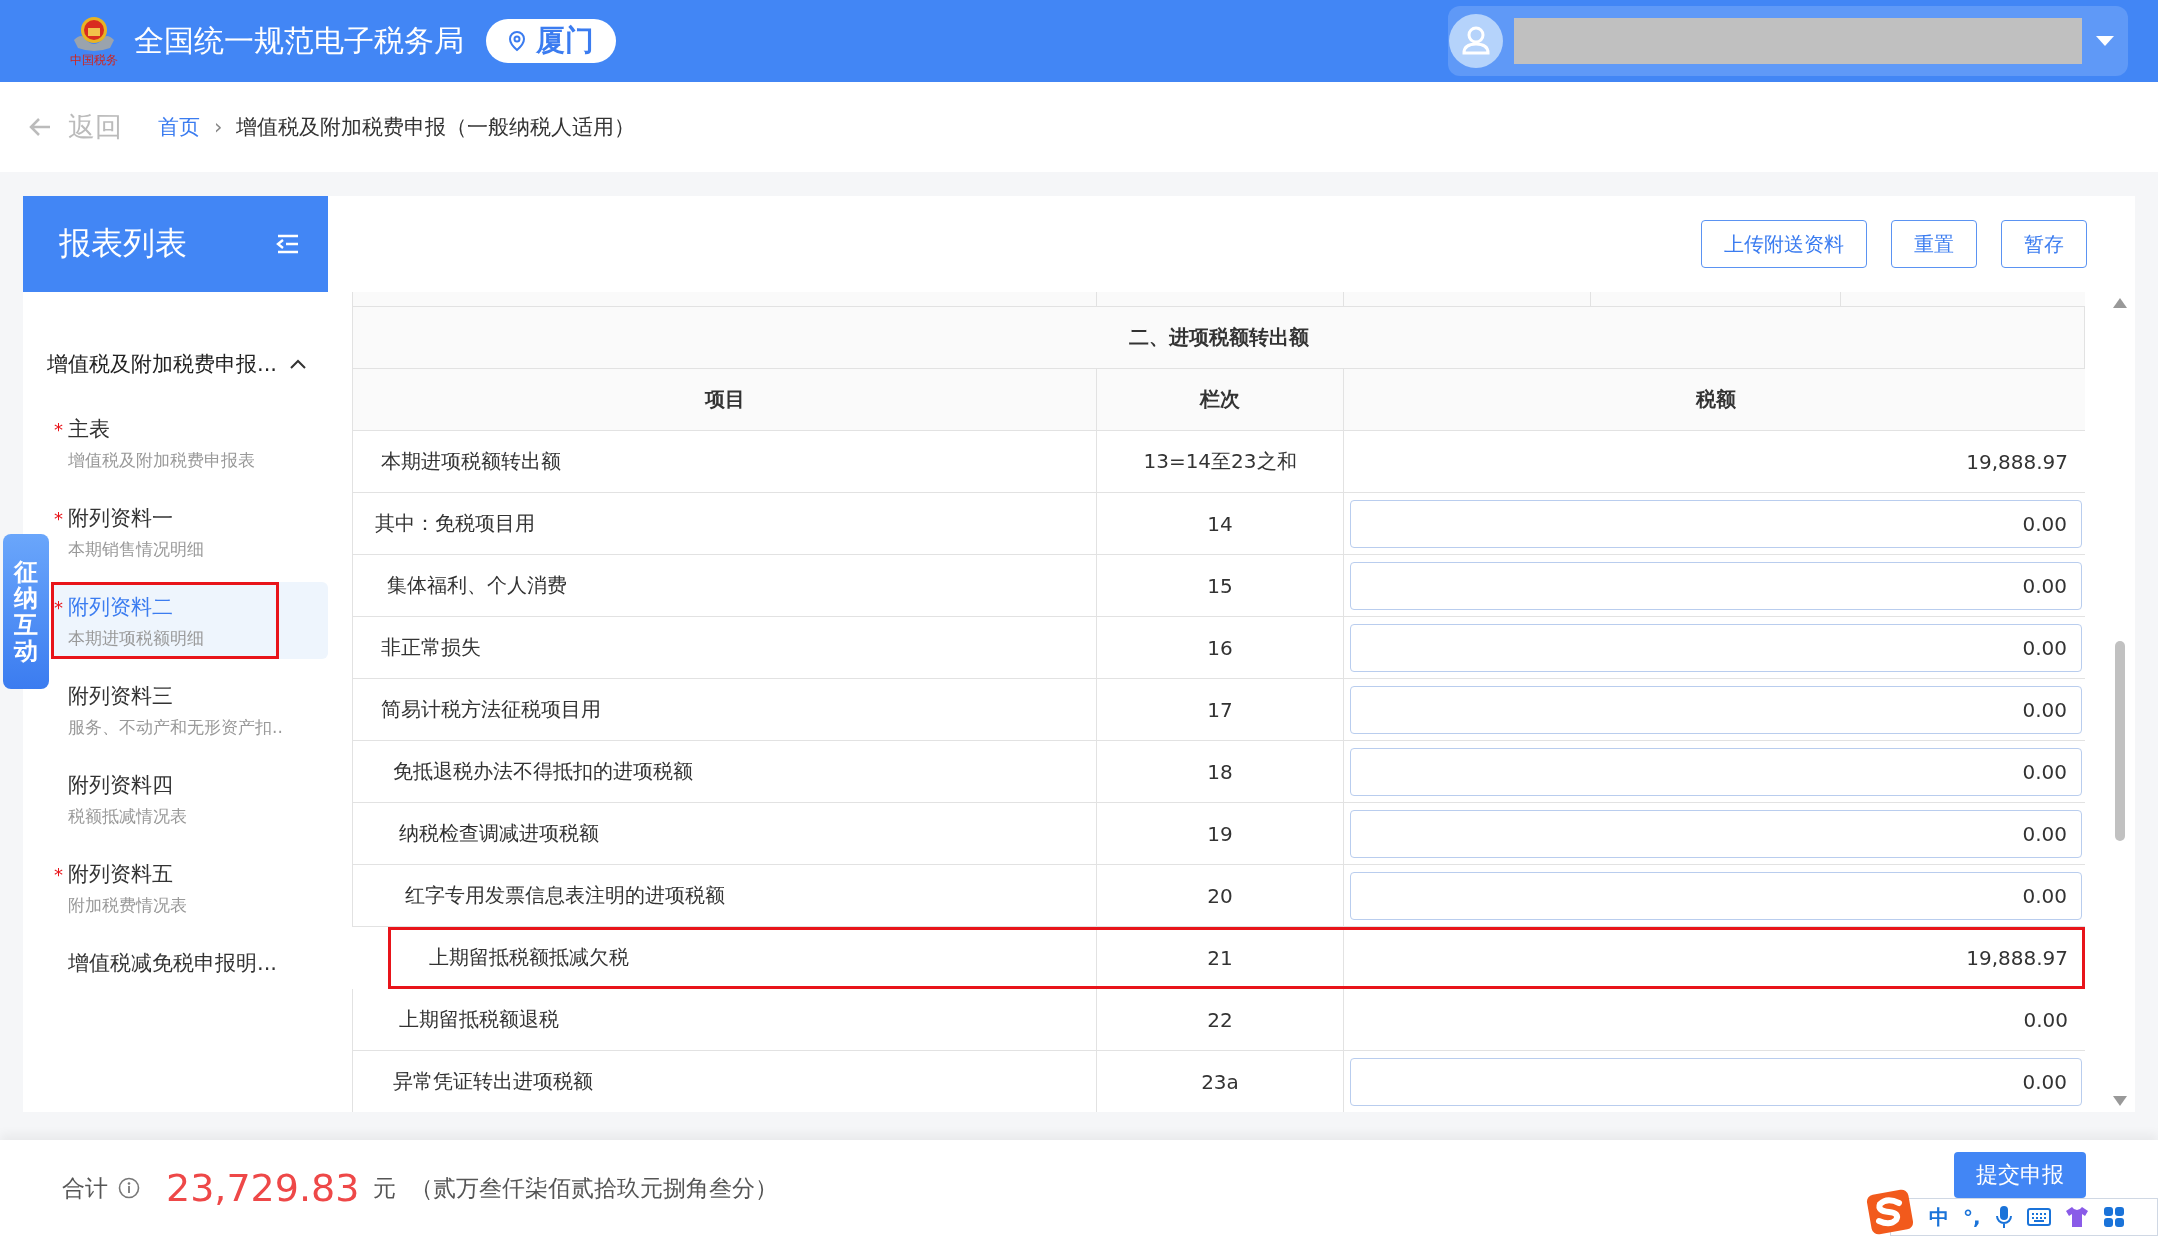 The height and width of the screenshot is (1236, 2158). What do you see at coordinates (490, 709) in the screenshot?
I see `item-cell-text: 简易计税方法征税项目用` at bounding box center [490, 709].